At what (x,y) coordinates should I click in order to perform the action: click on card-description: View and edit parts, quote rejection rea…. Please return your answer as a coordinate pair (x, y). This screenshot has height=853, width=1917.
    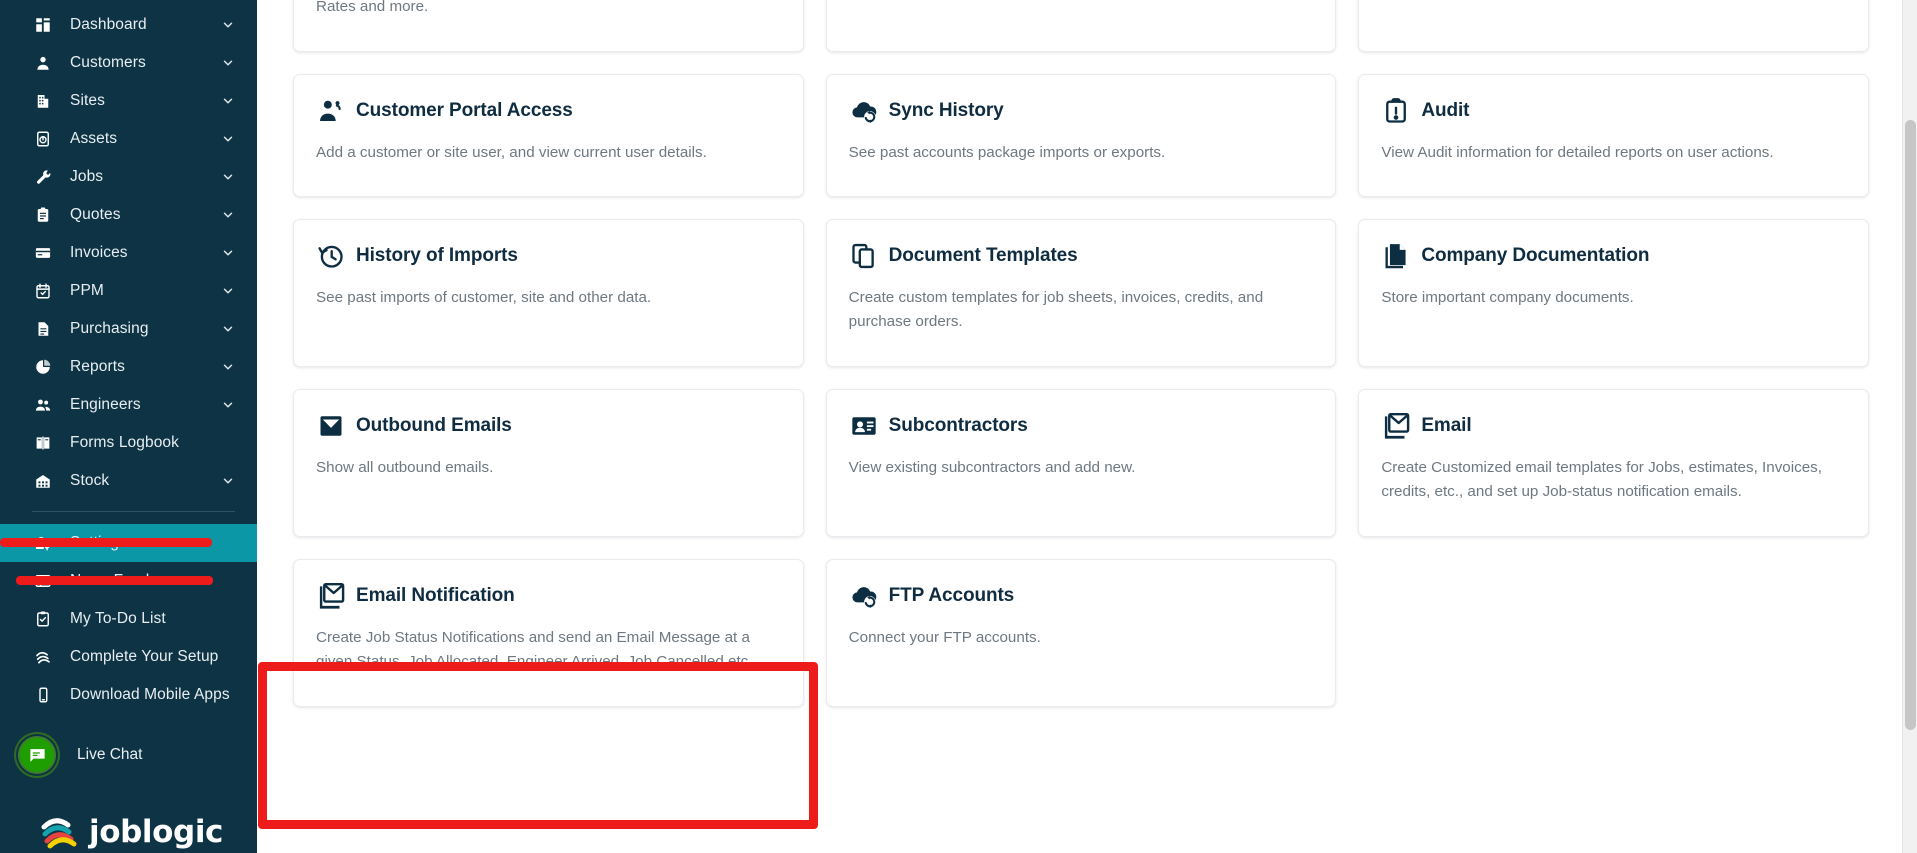
    Looking at the image, I should click on (372, 8).